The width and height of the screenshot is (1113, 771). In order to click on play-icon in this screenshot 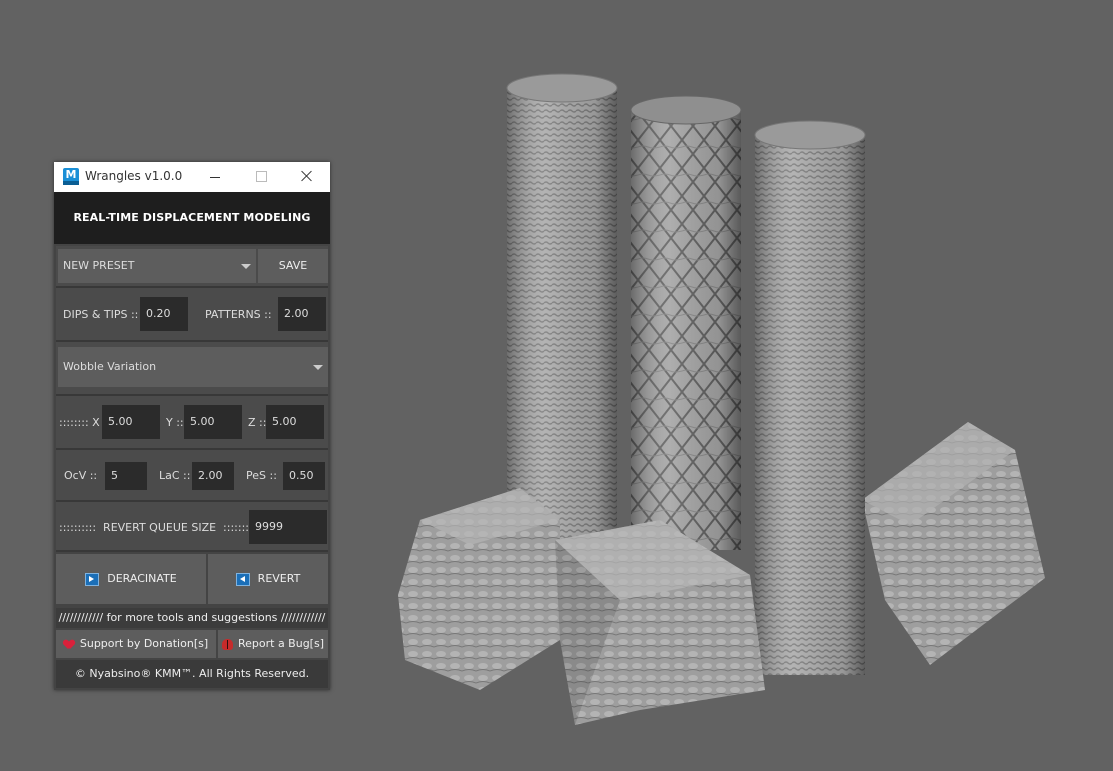, I will do `click(92, 579)`.